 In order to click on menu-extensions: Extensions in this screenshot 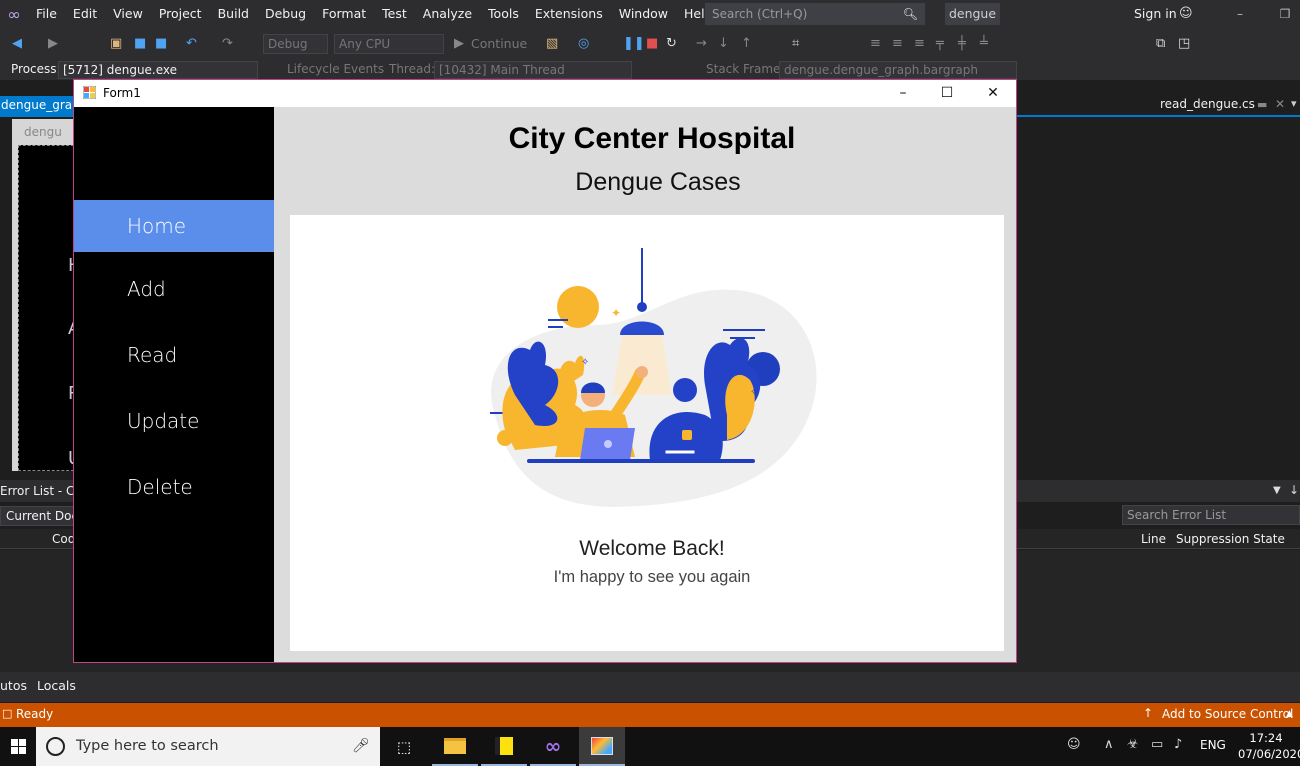, I will do `click(569, 14)`.